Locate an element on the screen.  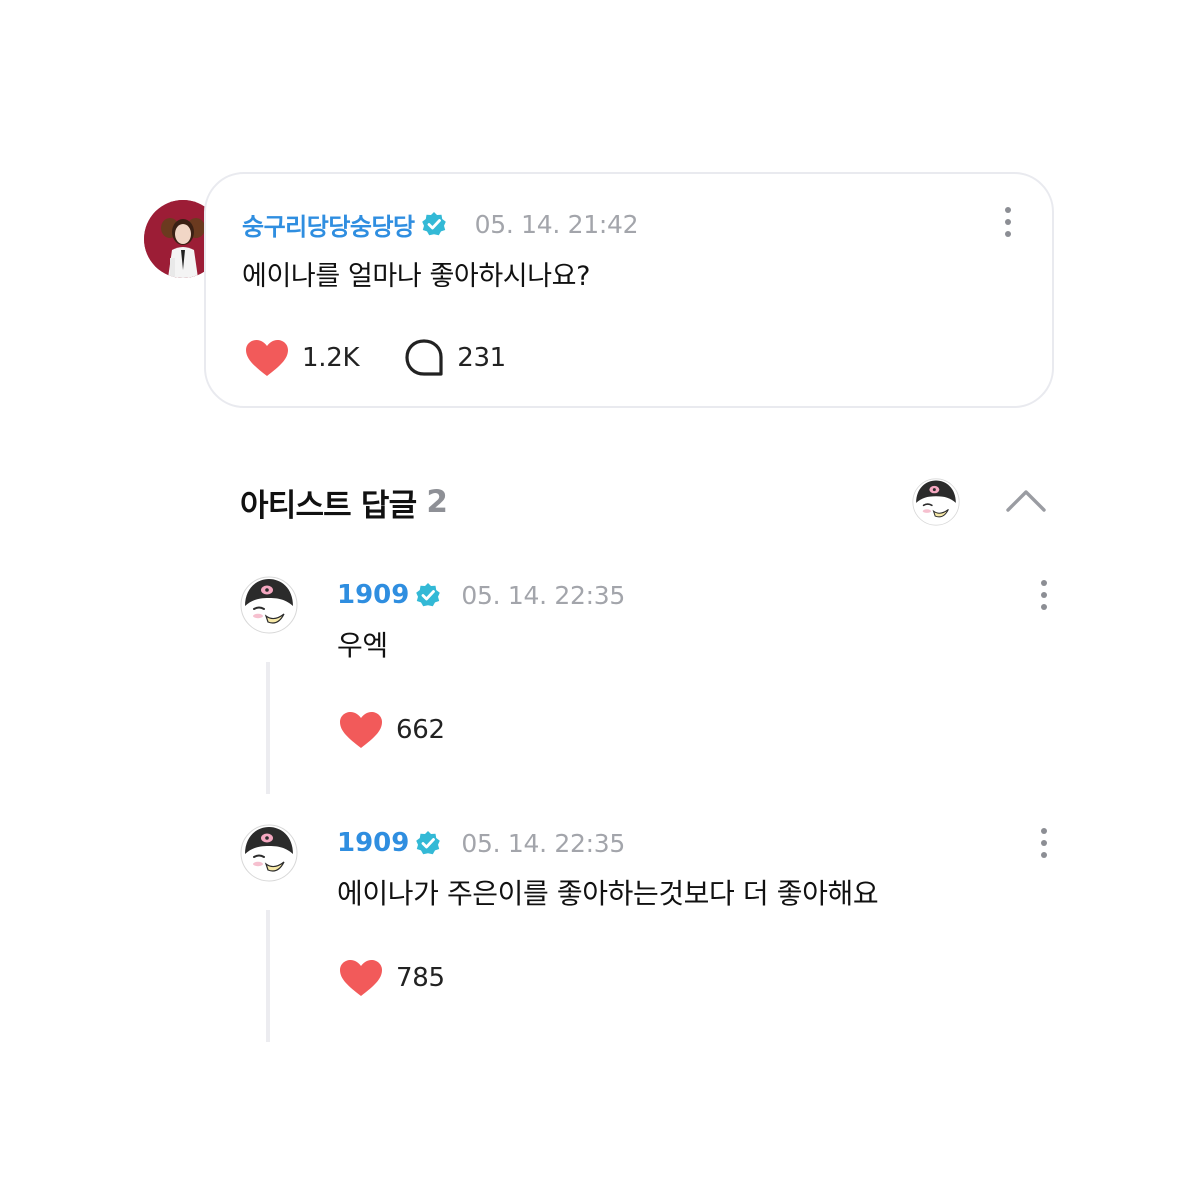
post-comment-count: 231 is located at coordinates (481, 358).